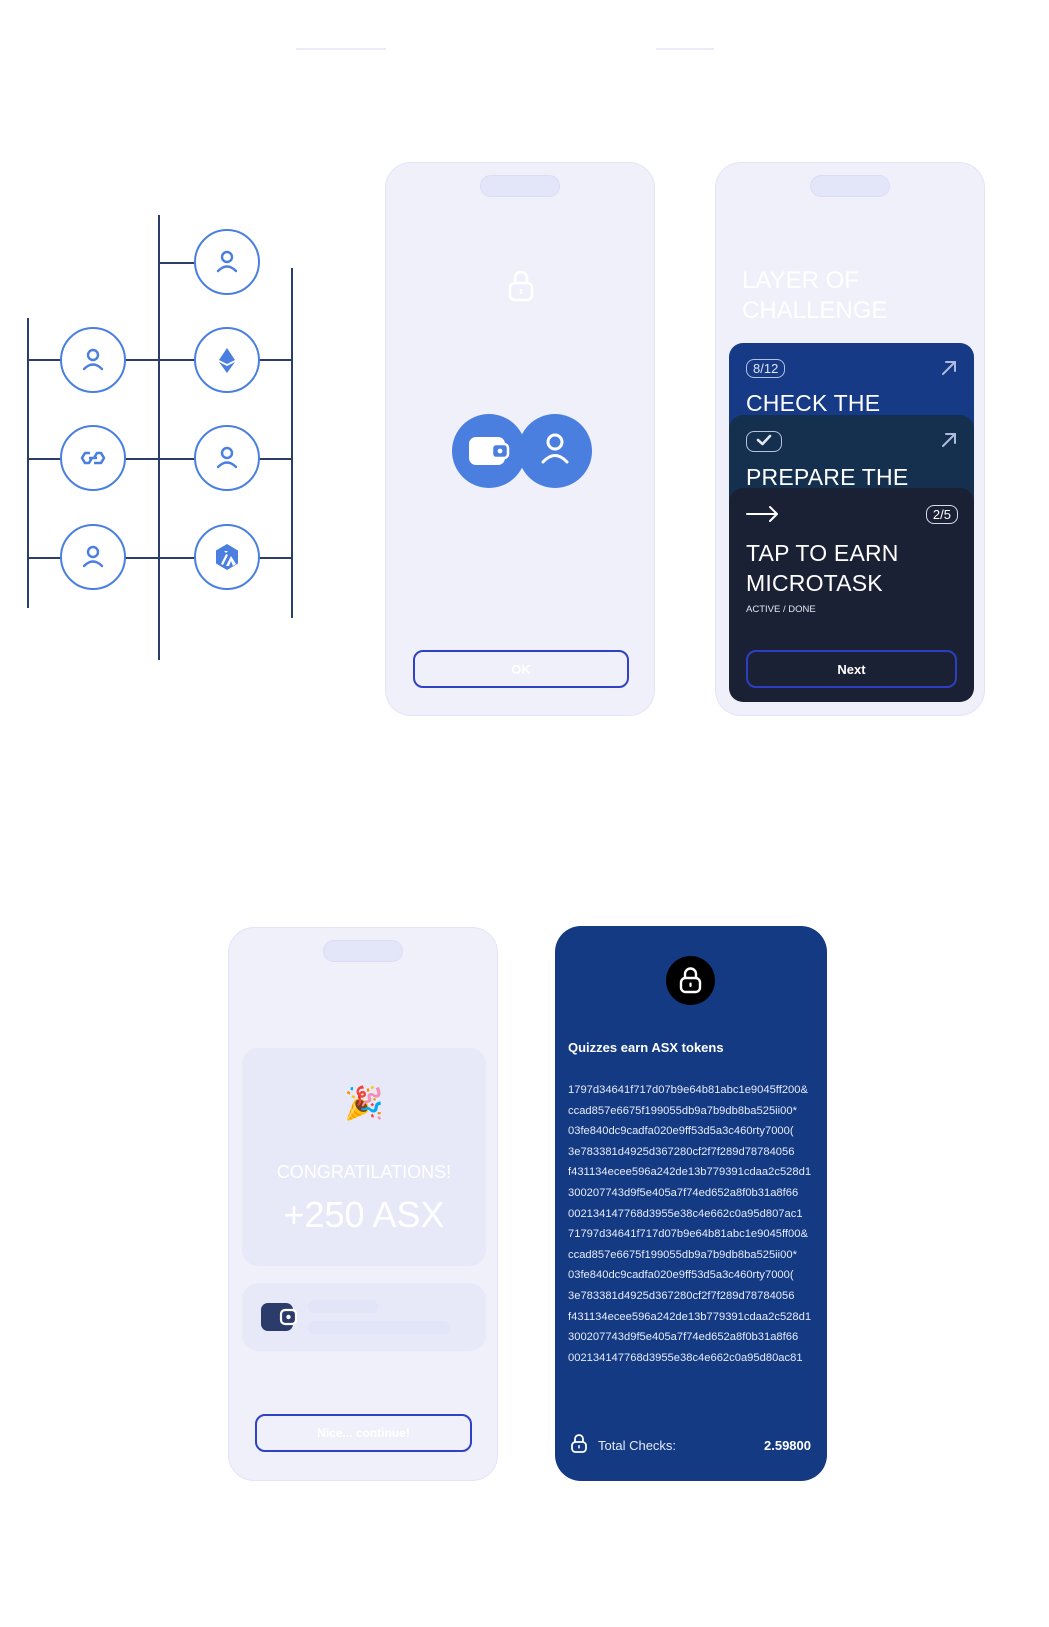 The height and width of the screenshot is (1627, 1049). I want to click on progress-badge: 8/12, so click(766, 368).